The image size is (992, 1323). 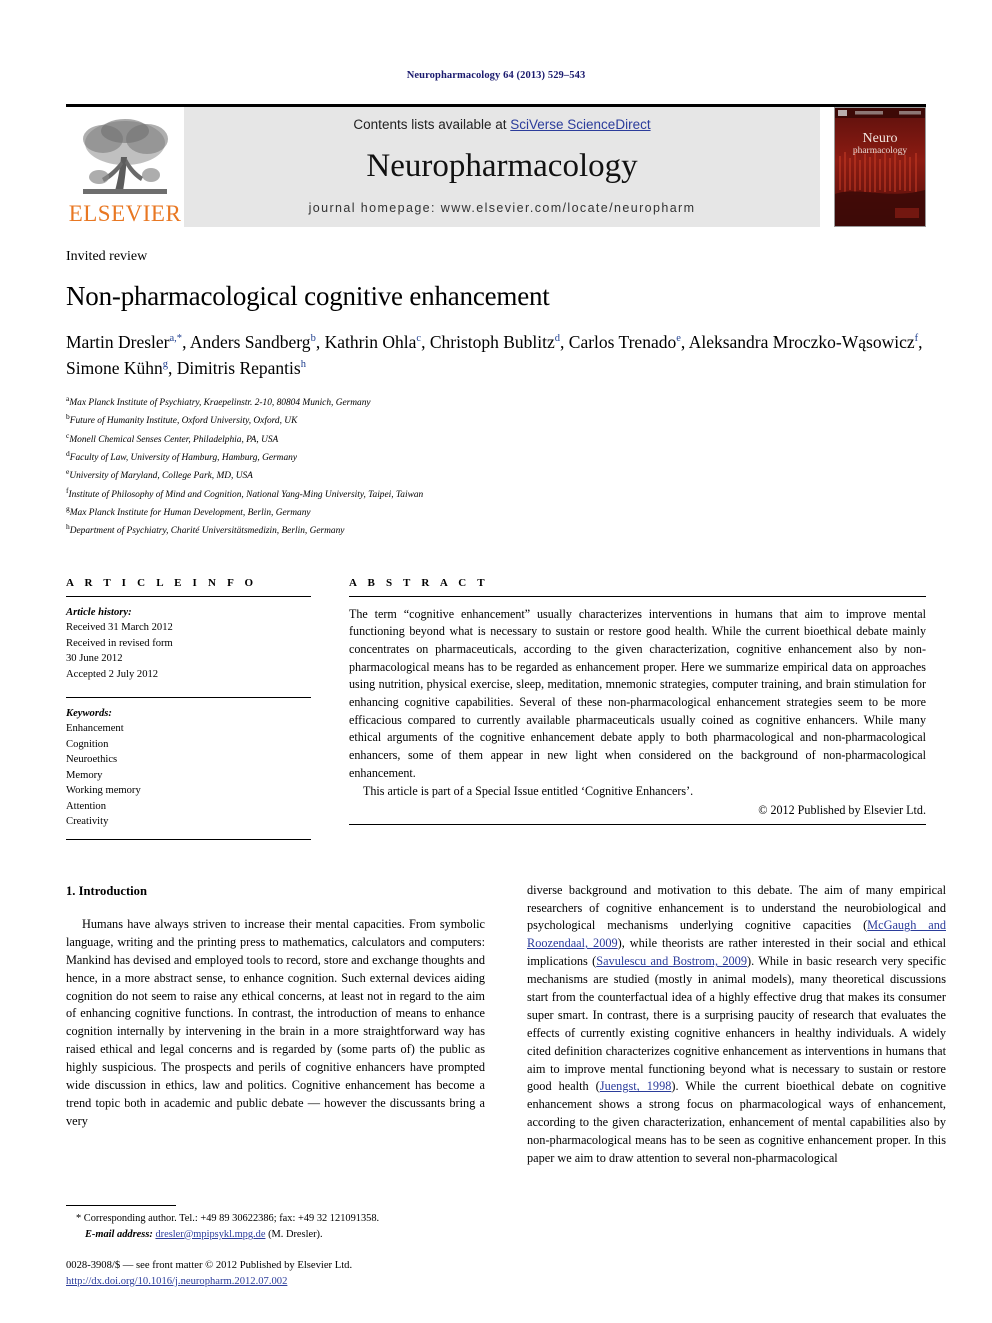 What do you see at coordinates (119, 643) in the screenshot?
I see `article-history-line: Received in revised form` at bounding box center [119, 643].